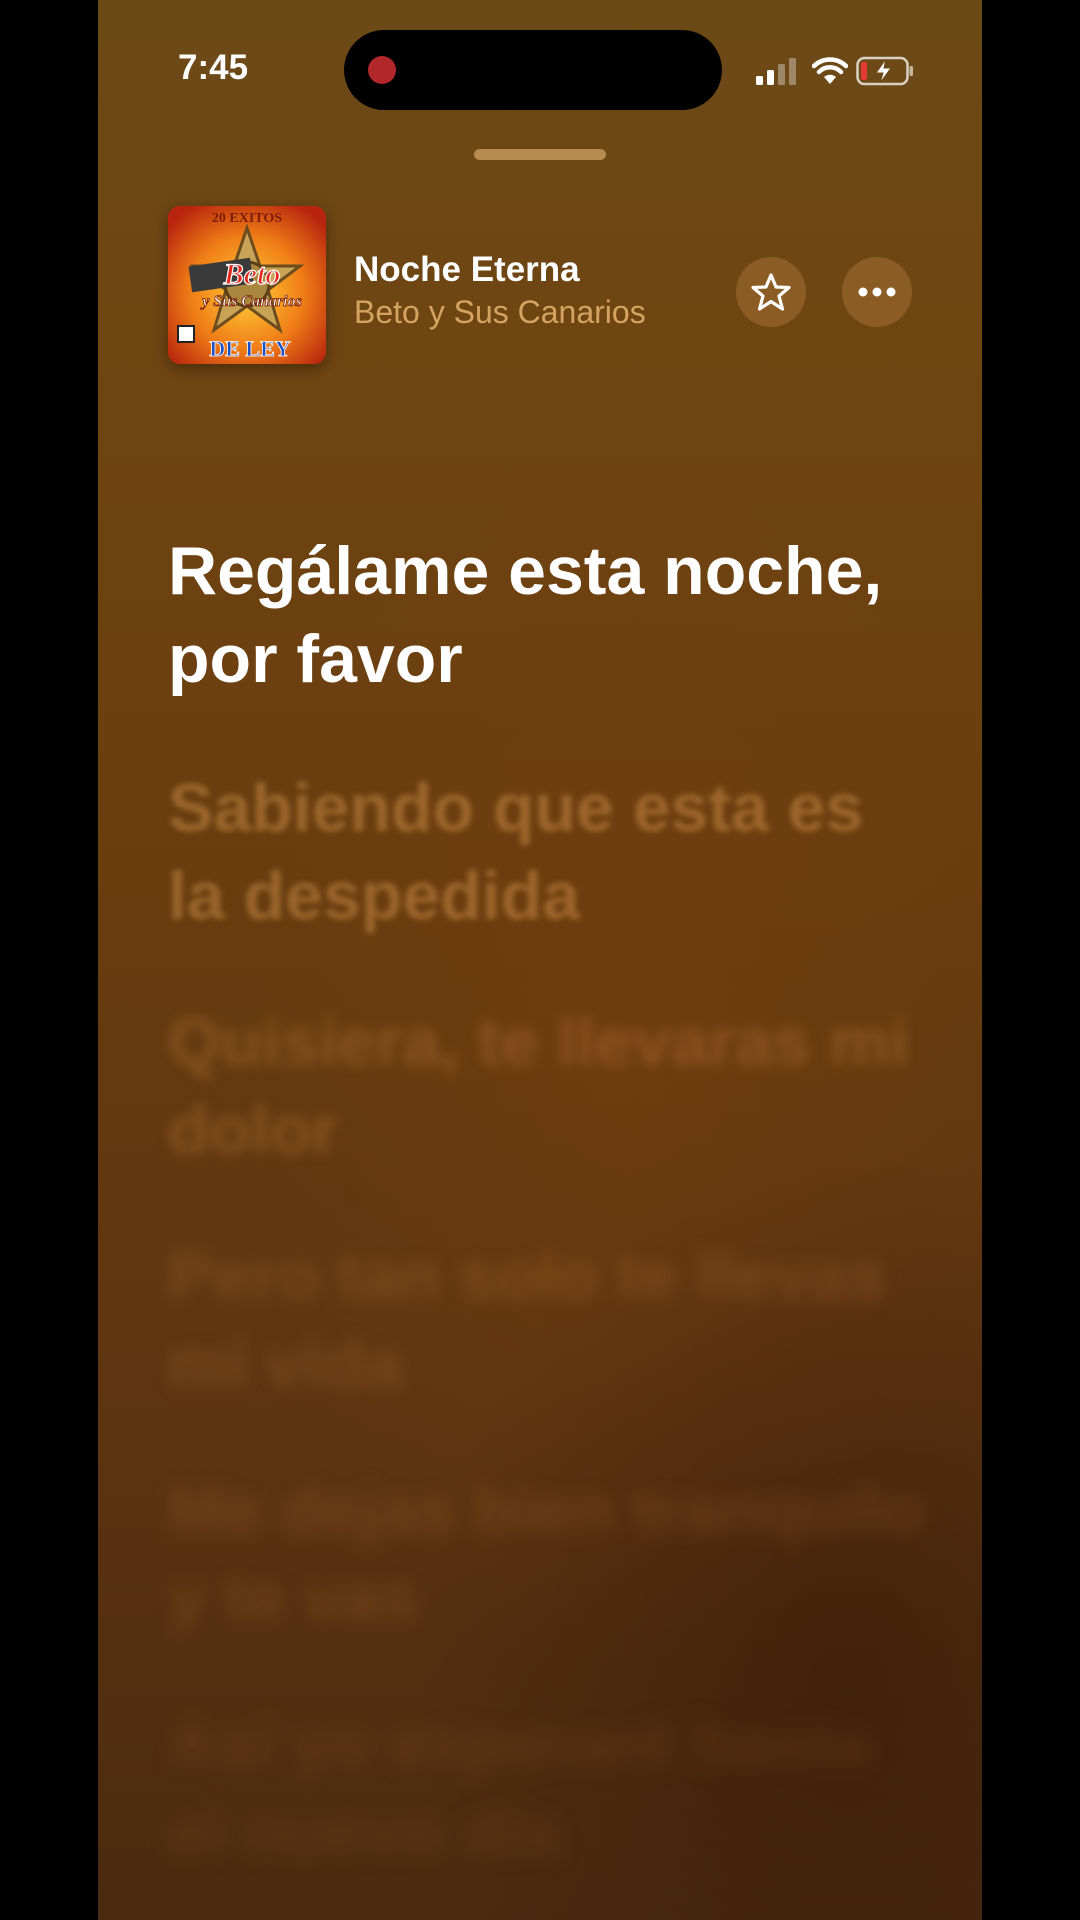  What do you see at coordinates (500, 312) in the screenshot?
I see `song-artist: Beto y Sus Canarios` at bounding box center [500, 312].